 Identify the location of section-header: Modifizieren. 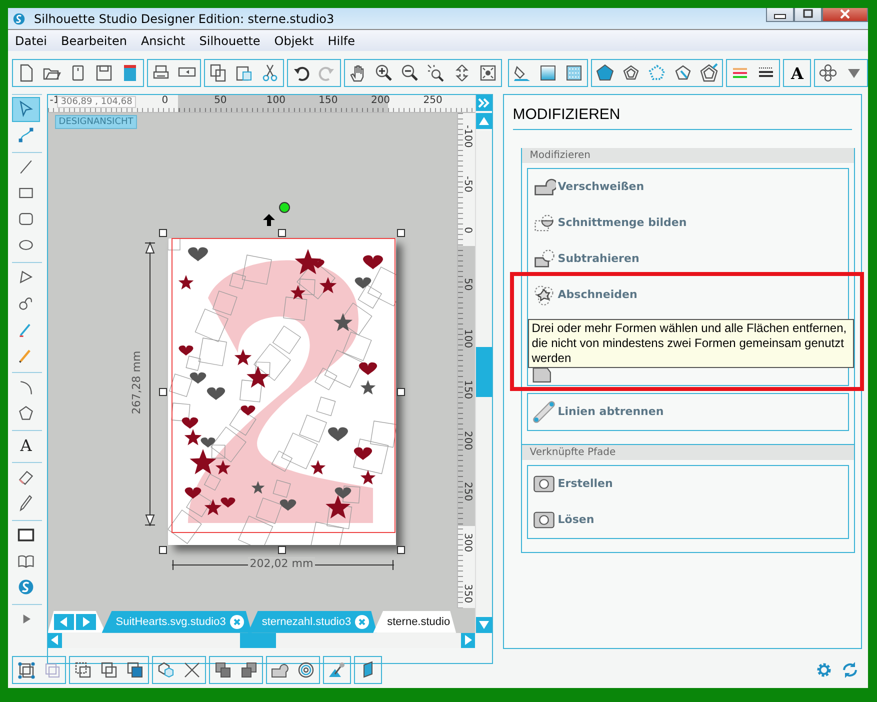
(688, 155).